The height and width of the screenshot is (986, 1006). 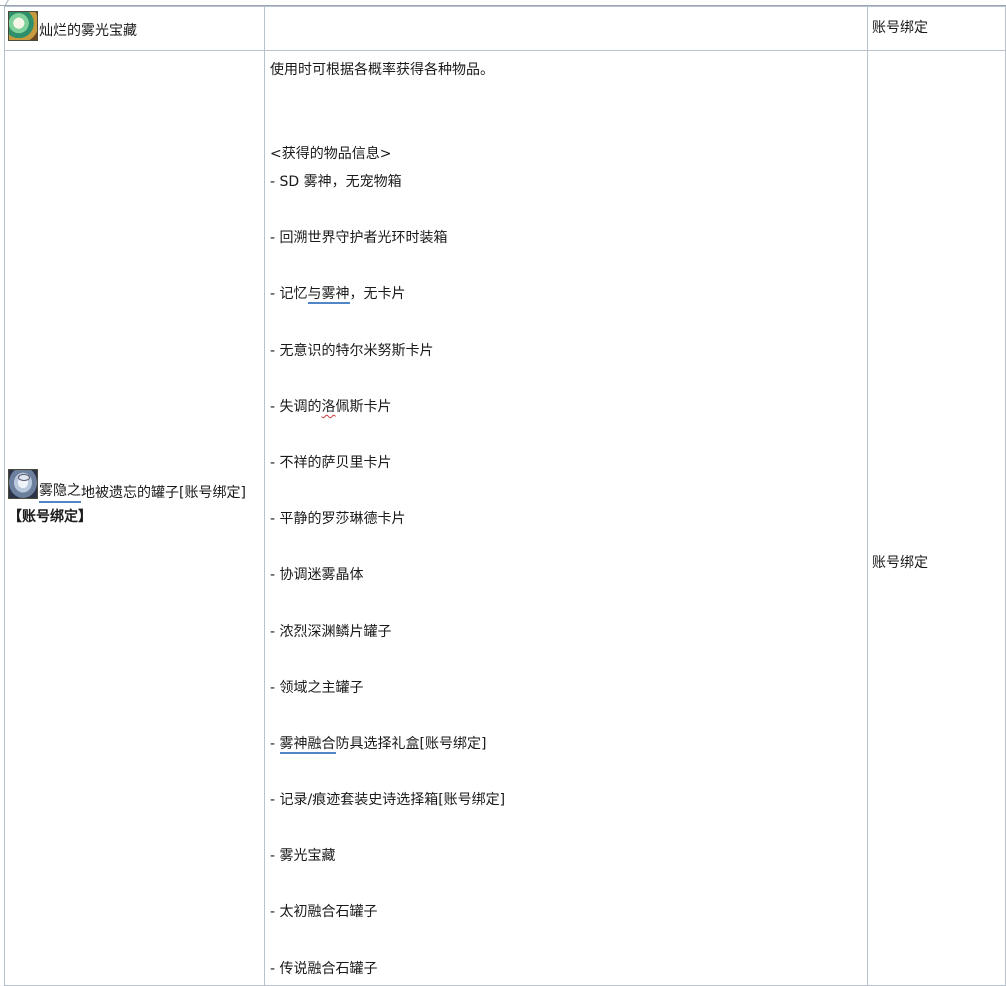 What do you see at coordinates (336, 182) in the screenshot?
I see `list-item: - SD 雾神，无宠物箱` at bounding box center [336, 182].